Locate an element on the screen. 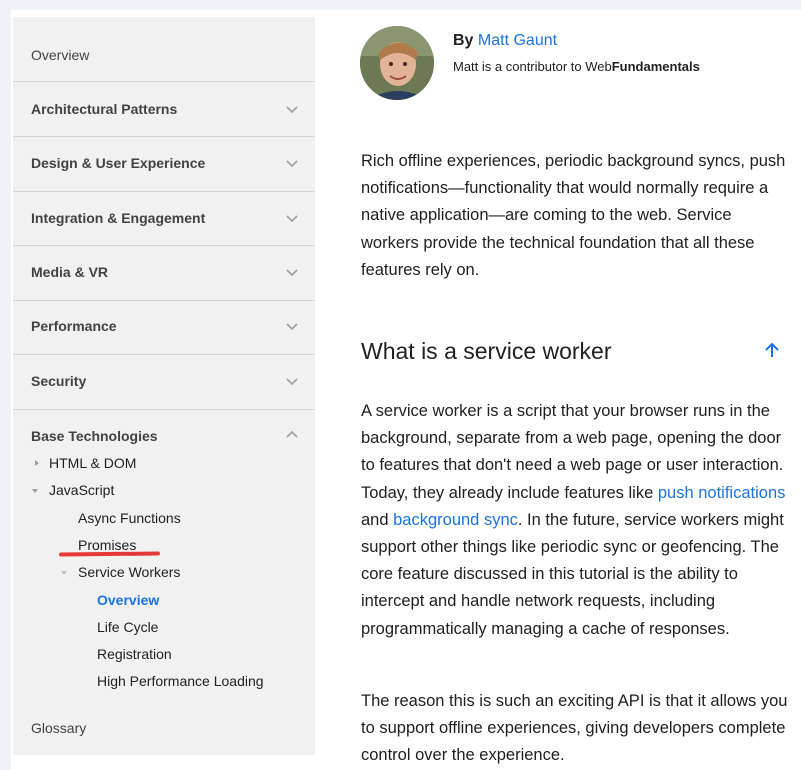 The width and height of the screenshot is (801, 770). author-byline: By Matt Gaunt is located at coordinates (505, 41).